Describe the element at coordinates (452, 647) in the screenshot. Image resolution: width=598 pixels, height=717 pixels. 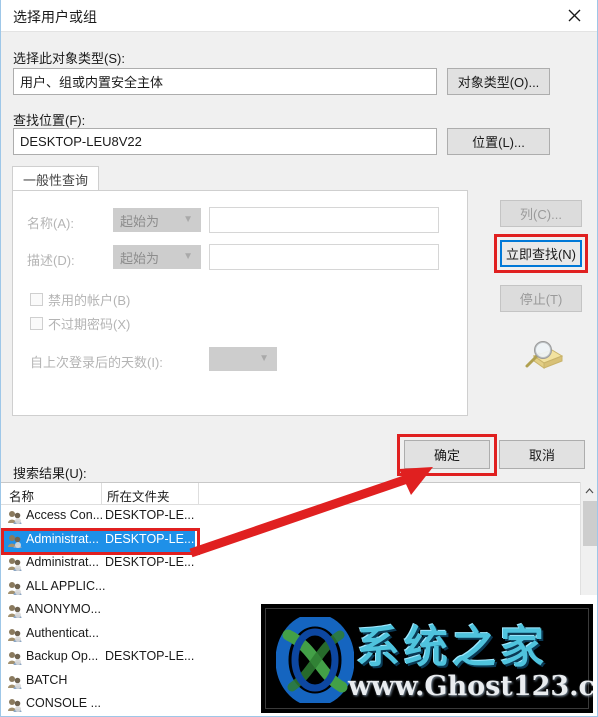
I see `watermark-brand: 系统之家` at that location.